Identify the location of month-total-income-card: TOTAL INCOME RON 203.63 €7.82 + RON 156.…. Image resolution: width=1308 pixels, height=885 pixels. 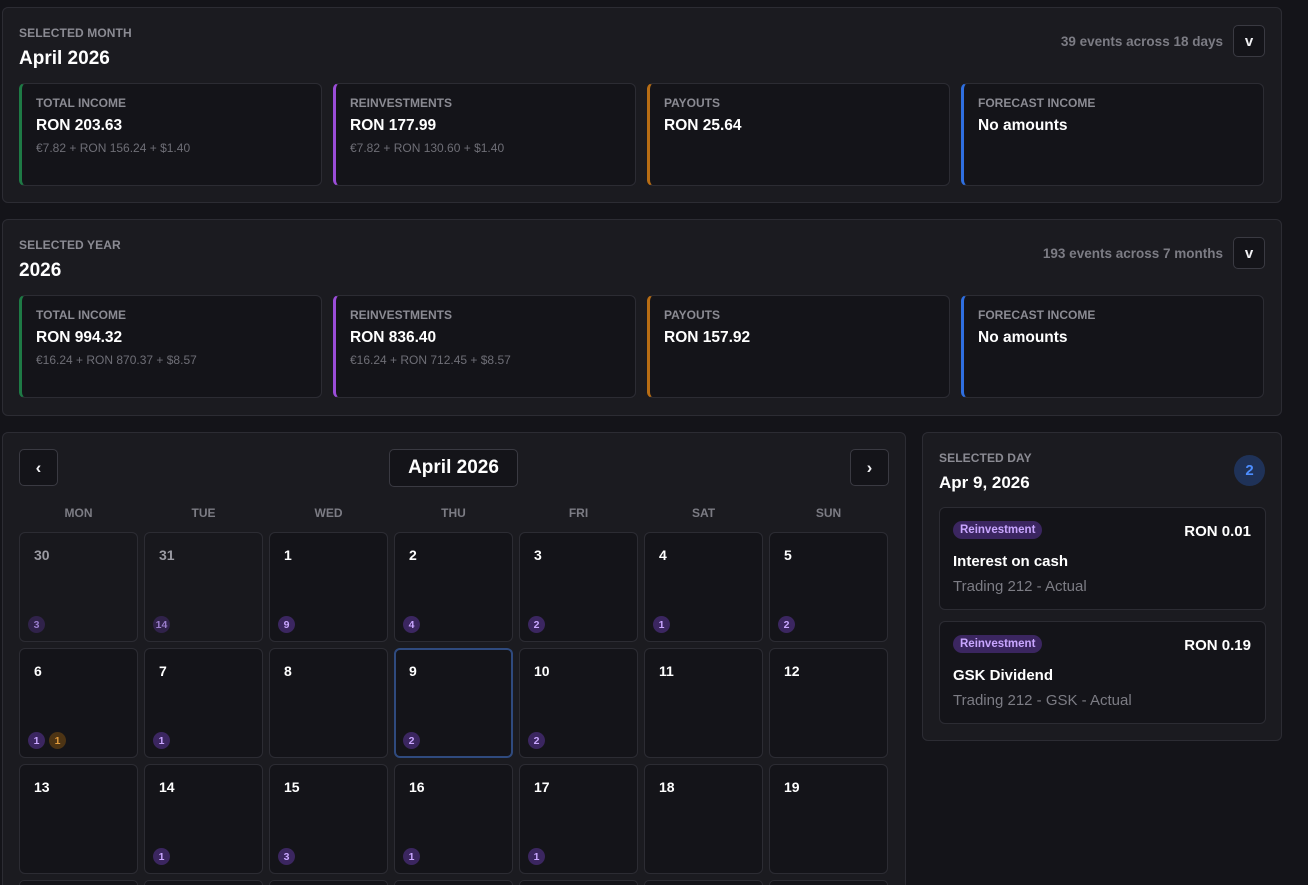
(170, 134).